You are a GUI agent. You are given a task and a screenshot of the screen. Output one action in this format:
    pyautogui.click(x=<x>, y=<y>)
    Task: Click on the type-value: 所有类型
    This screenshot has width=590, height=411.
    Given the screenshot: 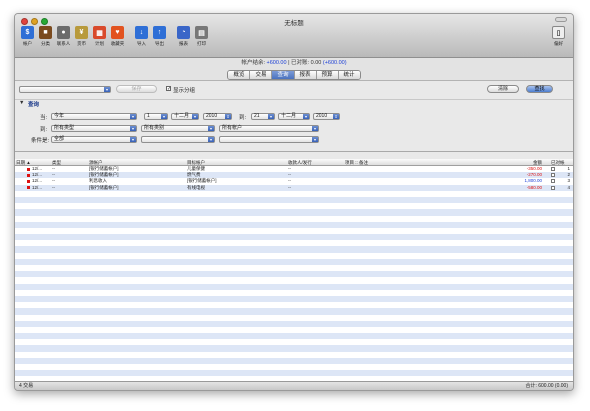 What is the action you would take?
    pyautogui.click(x=64, y=128)
    